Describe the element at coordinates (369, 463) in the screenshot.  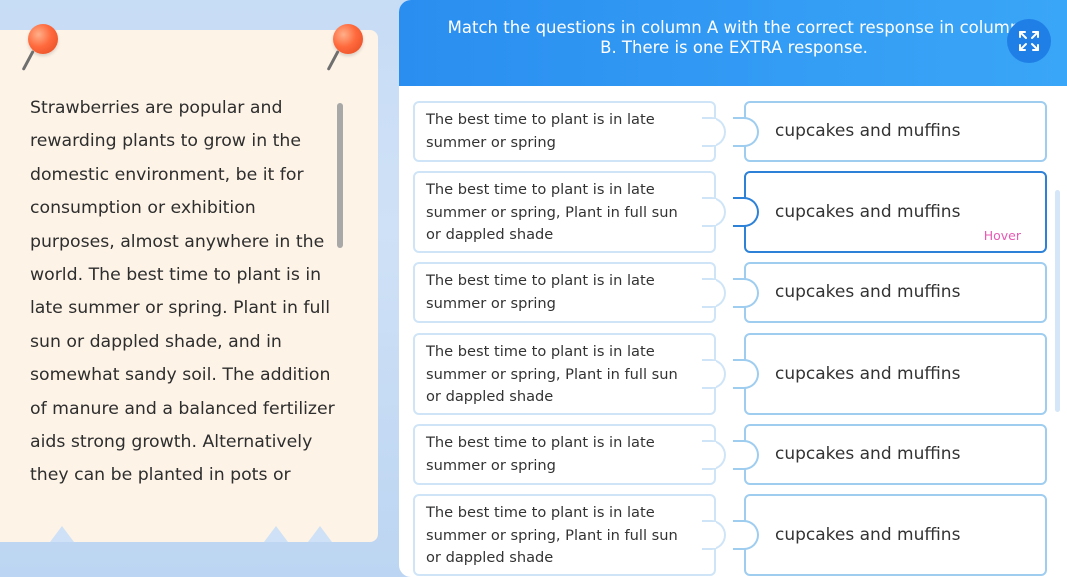
I see `note-notch` at that location.